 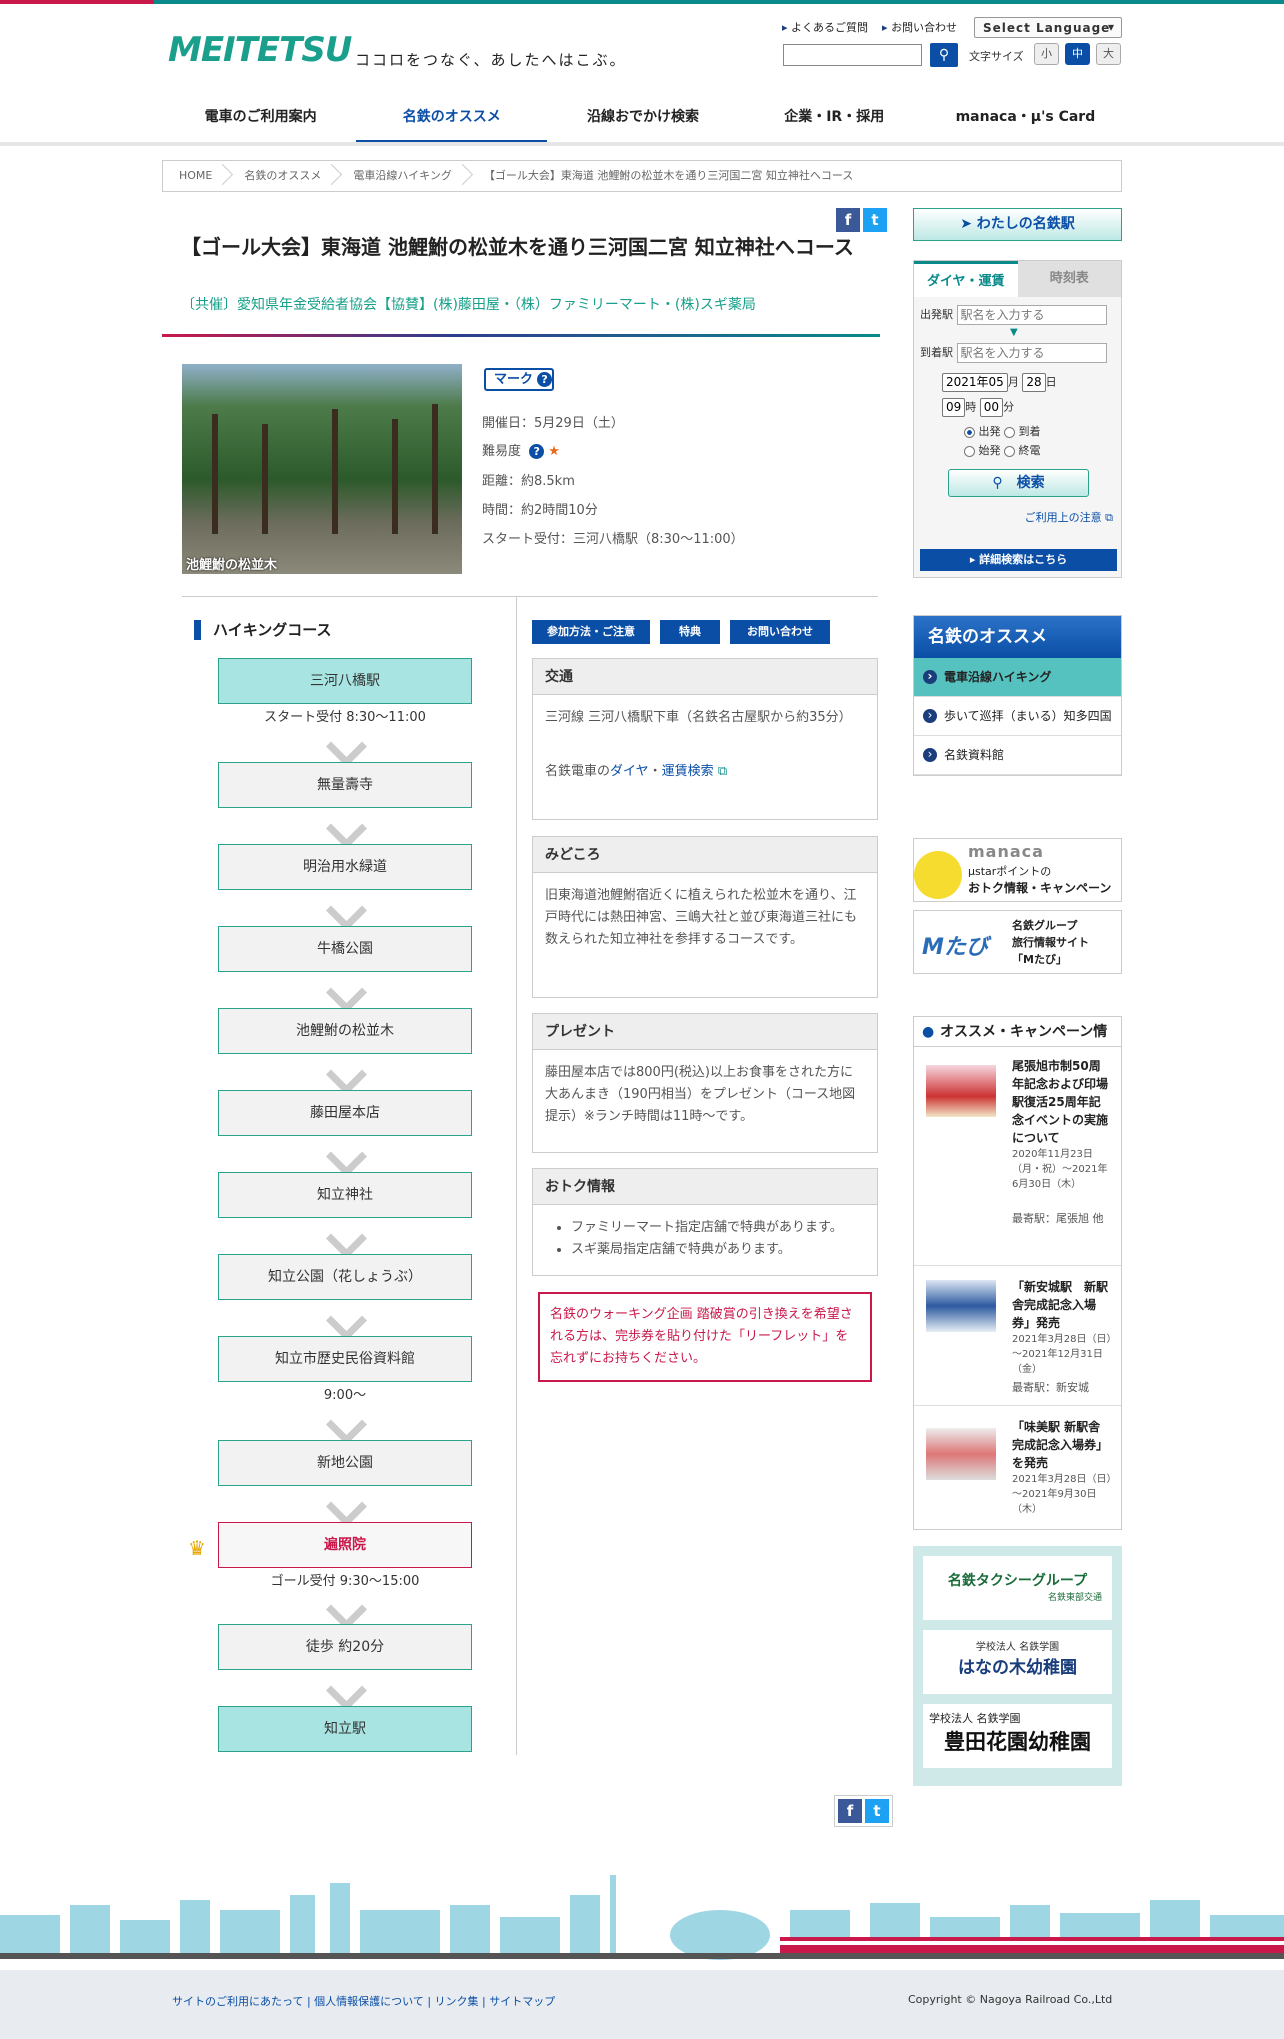 What do you see at coordinates (1009, 451) in the screenshot?
I see `radio-last-train` at bounding box center [1009, 451].